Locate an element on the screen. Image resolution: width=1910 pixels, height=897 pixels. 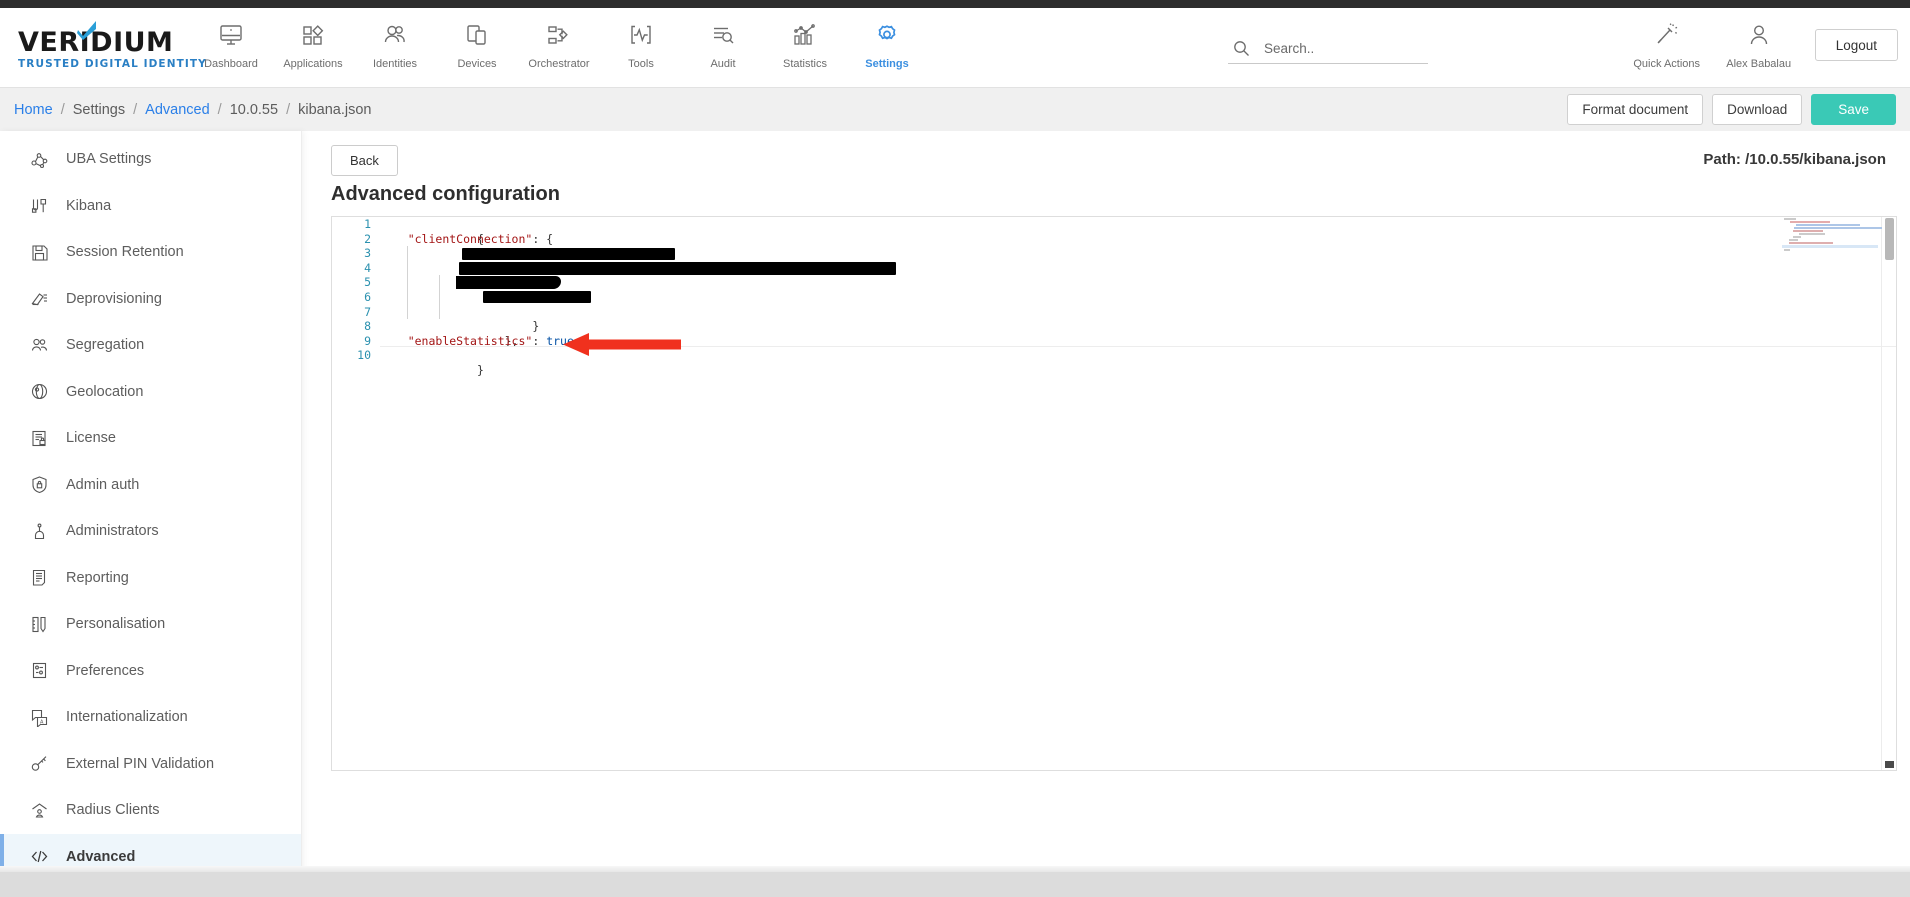
sidebar-item-deprovisioning: Deprovisioning is located at coordinates (150, 299).